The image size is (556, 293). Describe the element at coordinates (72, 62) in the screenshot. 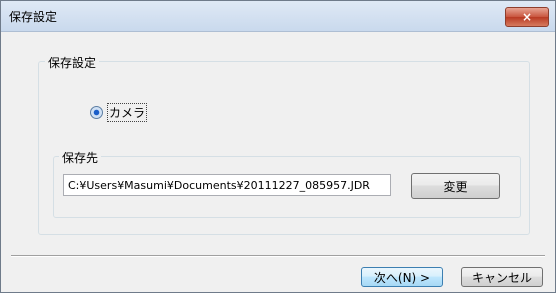

I see `save-settings-group-label: 保存設定` at that location.